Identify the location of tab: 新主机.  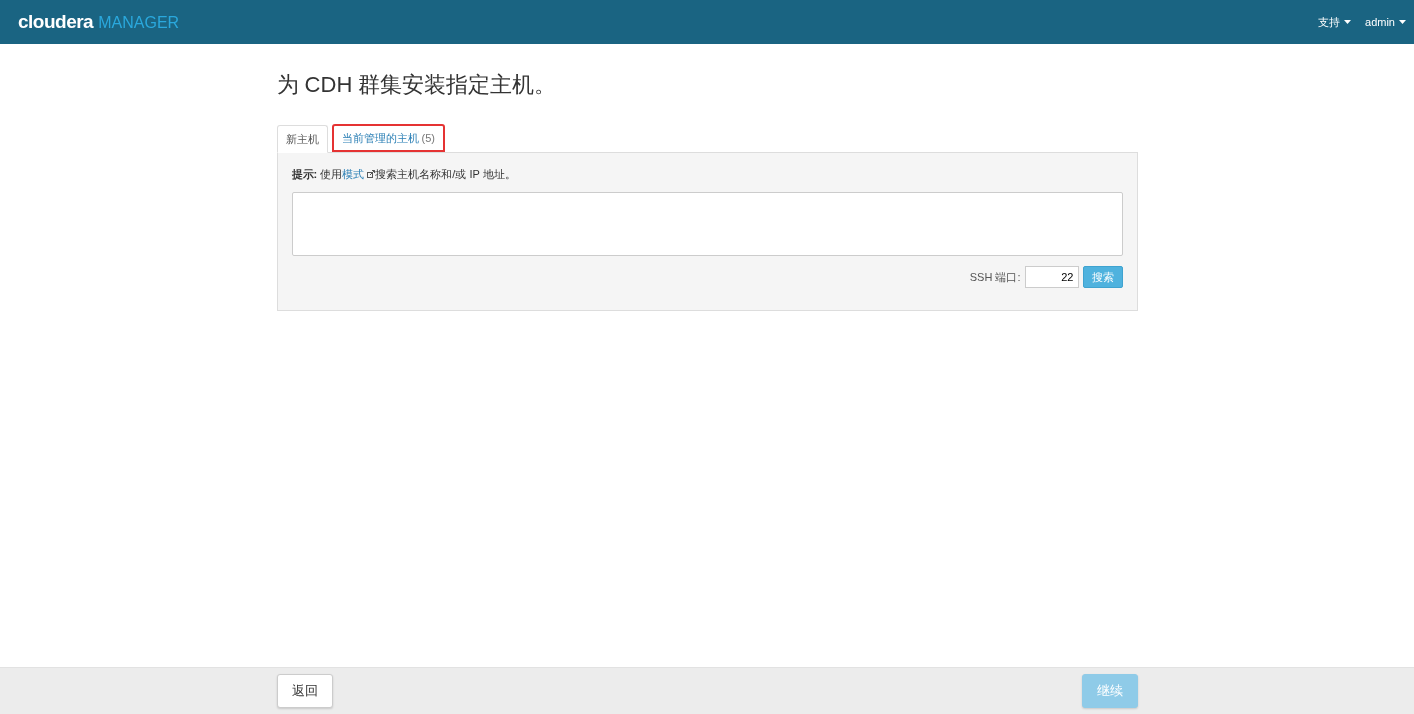
(302, 139).